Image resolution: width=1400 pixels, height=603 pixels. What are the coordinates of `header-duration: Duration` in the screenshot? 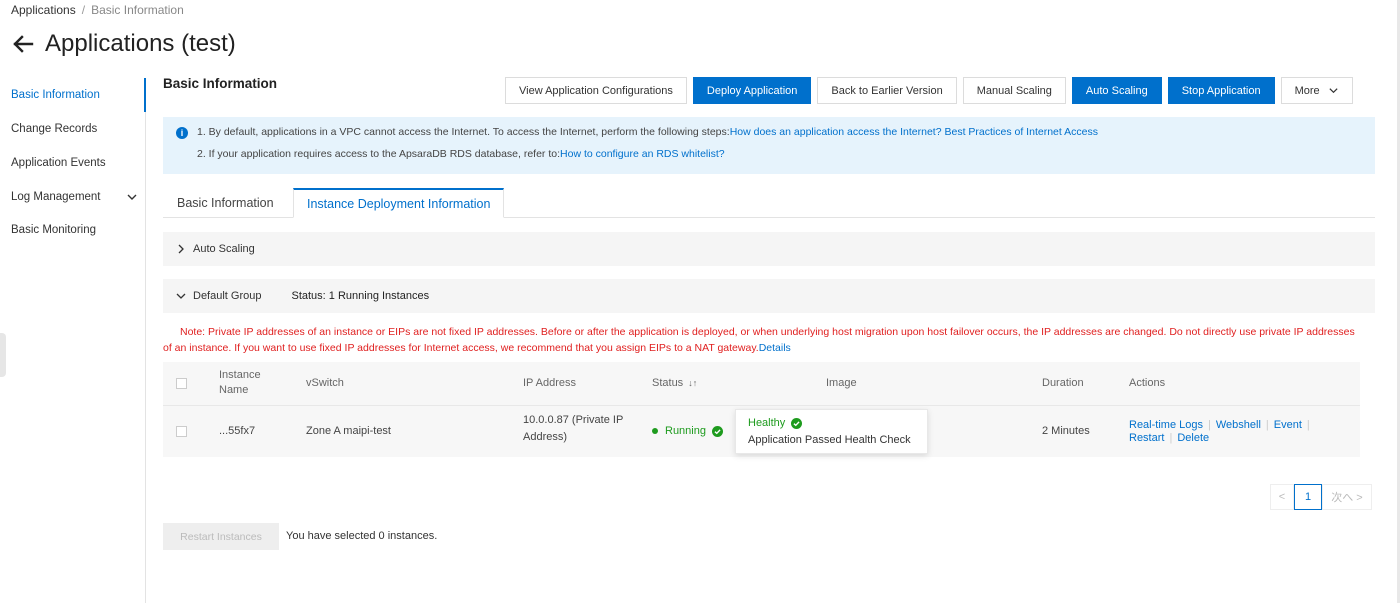 It's located at (1063, 383).